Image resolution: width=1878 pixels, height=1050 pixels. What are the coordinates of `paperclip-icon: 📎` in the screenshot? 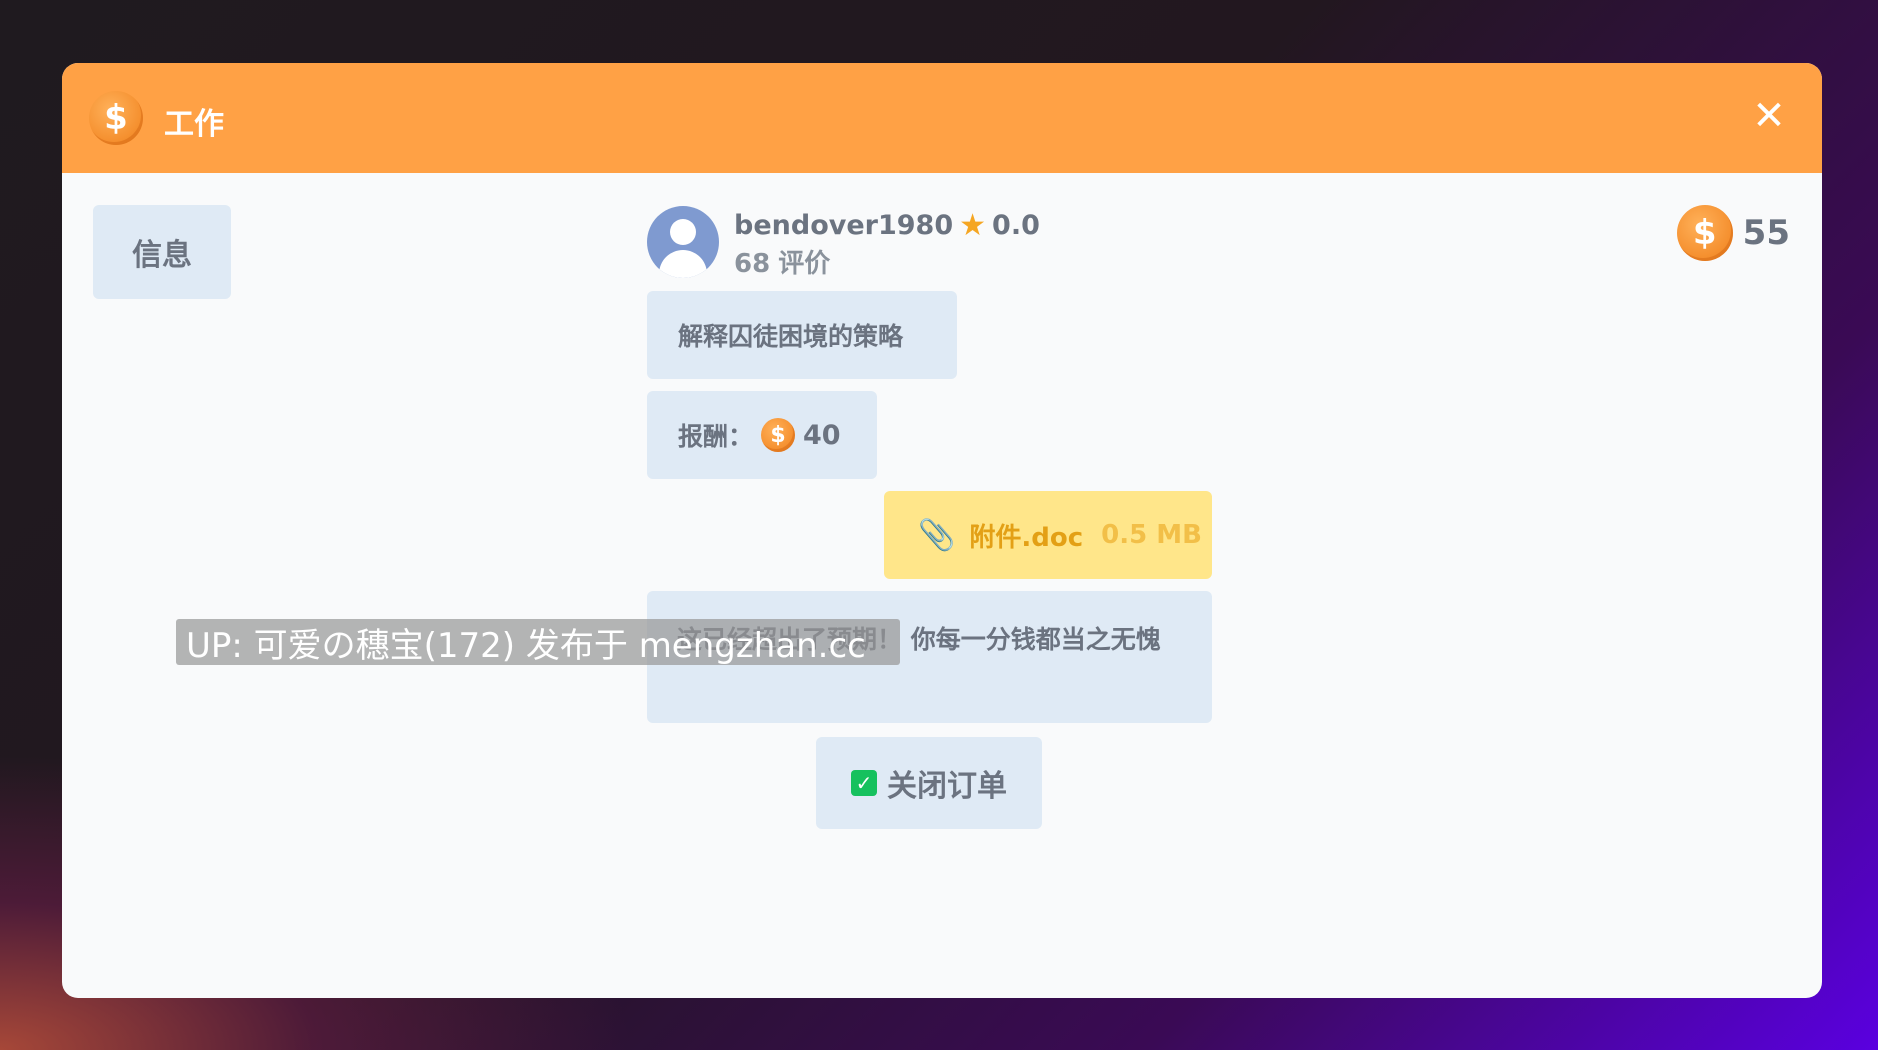 It's located at (937, 535).